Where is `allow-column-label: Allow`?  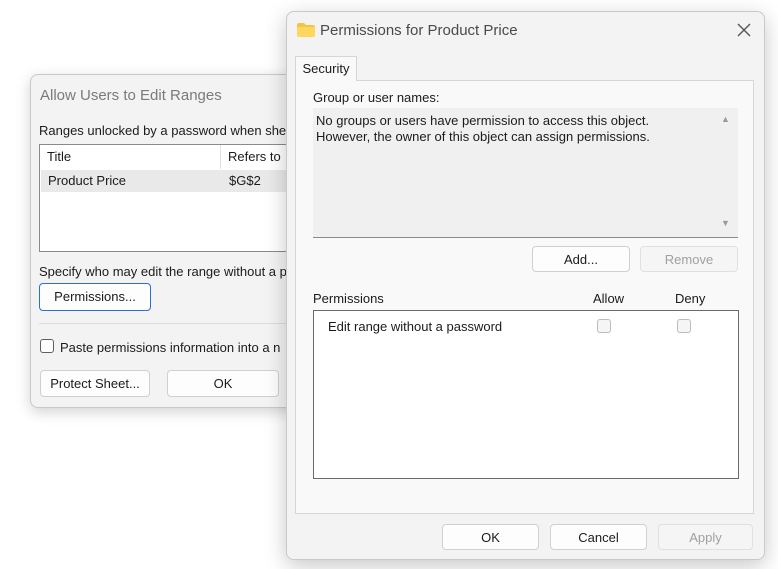
allow-column-label: Allow is located at coordinates (609, 298).